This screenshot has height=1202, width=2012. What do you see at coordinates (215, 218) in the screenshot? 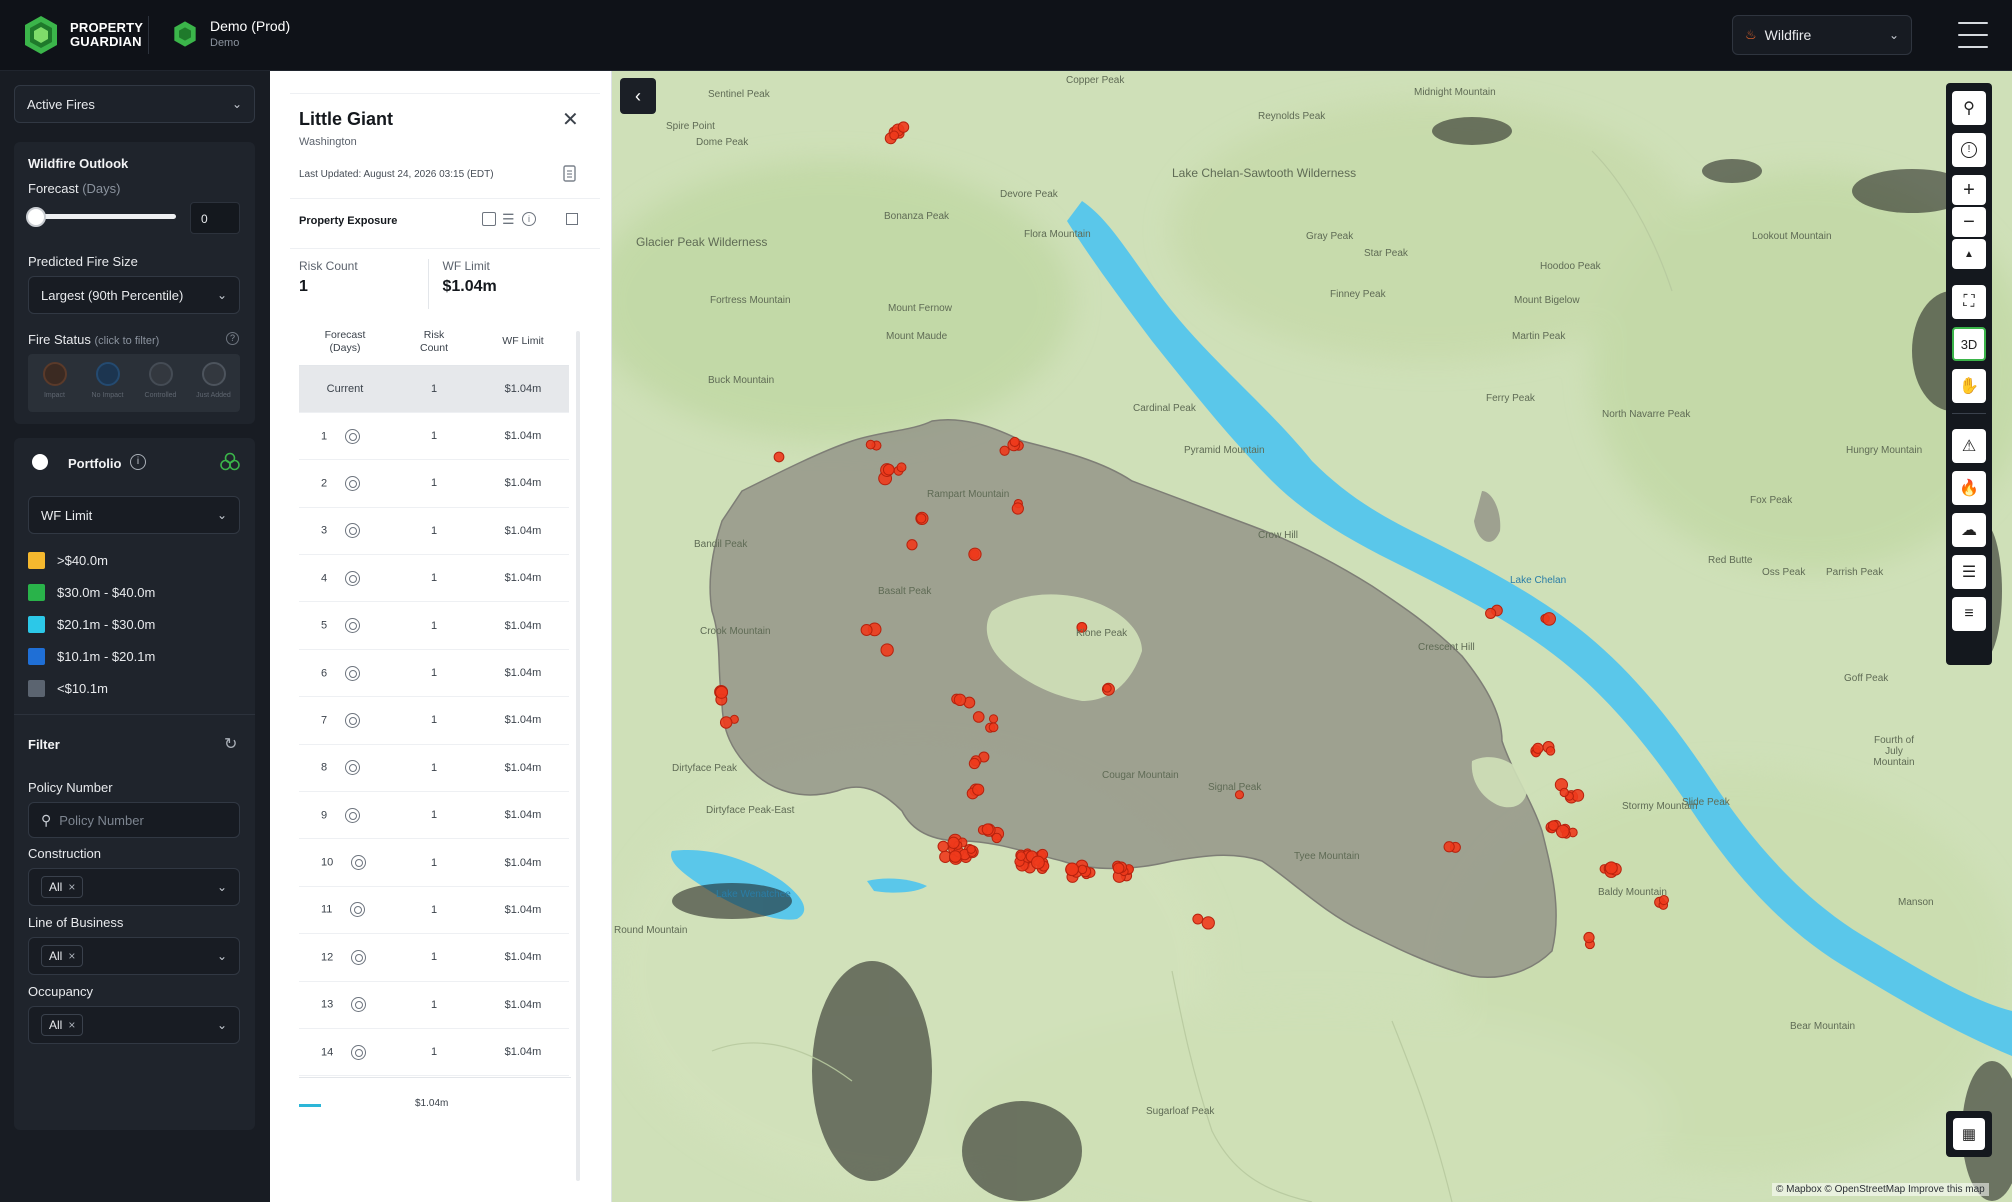
I see `forecast-value-input: 0` at bounding box center [215, 218].